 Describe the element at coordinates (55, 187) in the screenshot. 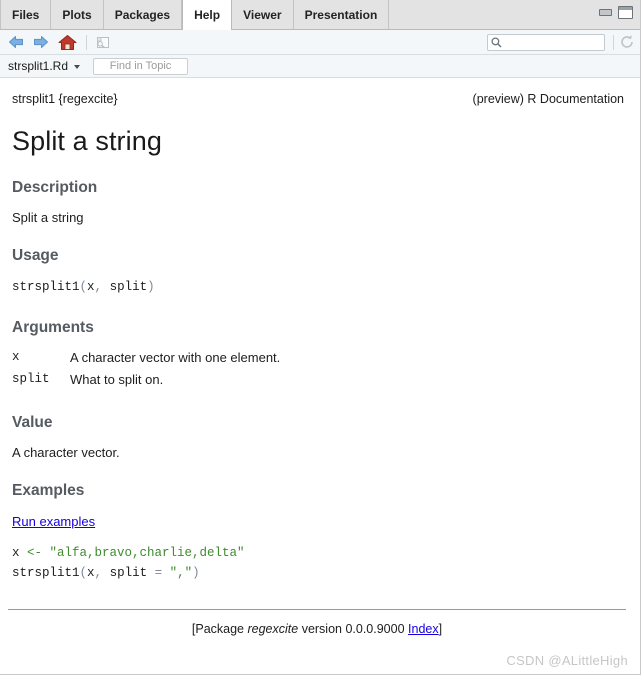

I see `section-heading-description: Description` at that location.